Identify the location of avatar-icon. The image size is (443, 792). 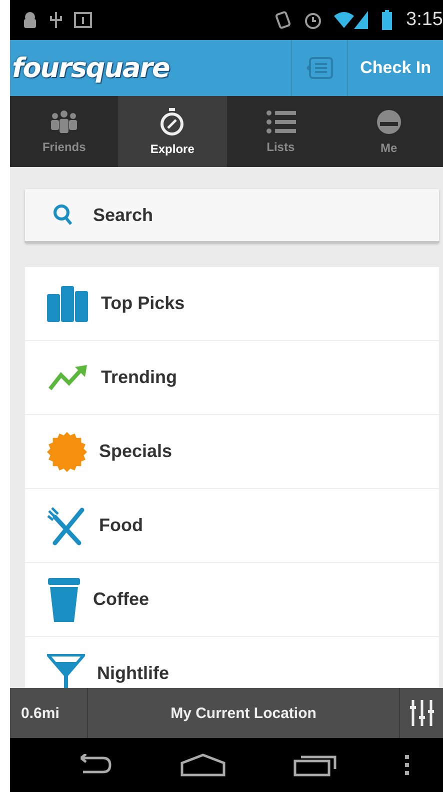
(389, 121).